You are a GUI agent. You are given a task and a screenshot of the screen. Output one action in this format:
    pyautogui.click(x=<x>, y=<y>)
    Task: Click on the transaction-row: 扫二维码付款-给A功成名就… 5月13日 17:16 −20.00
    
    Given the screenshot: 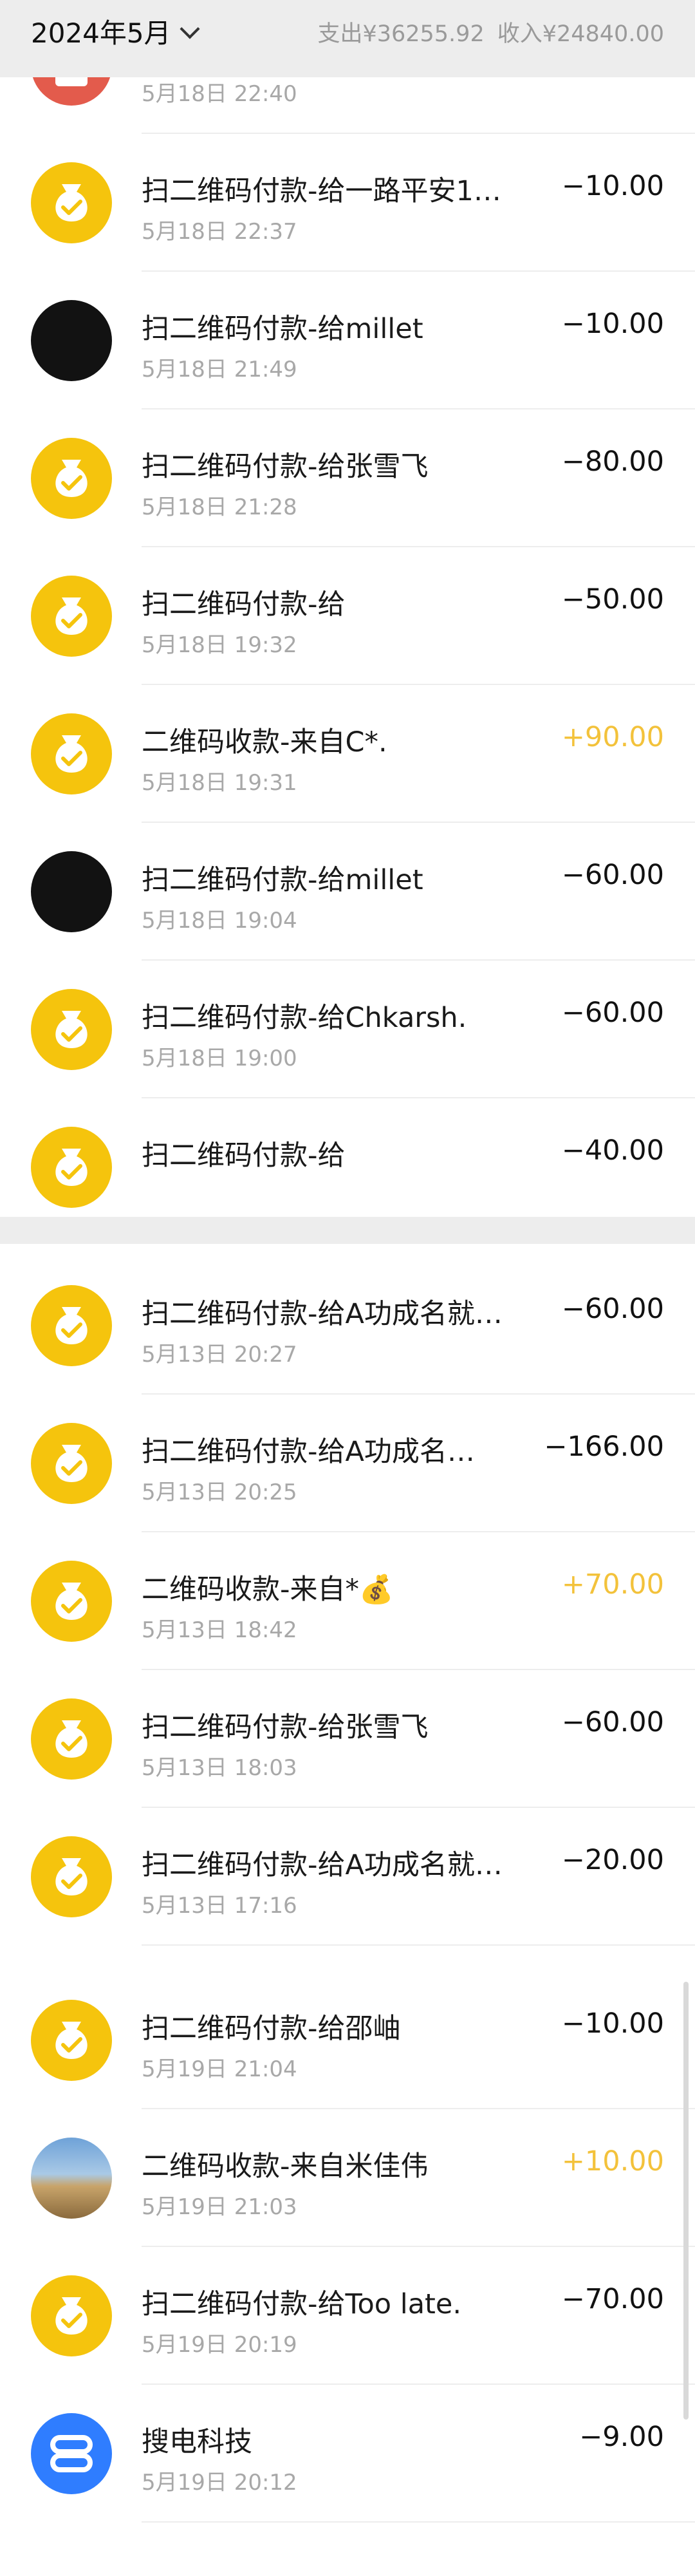 What is the action you would take?
    pyautogui.click(x=347, y=1877)
    